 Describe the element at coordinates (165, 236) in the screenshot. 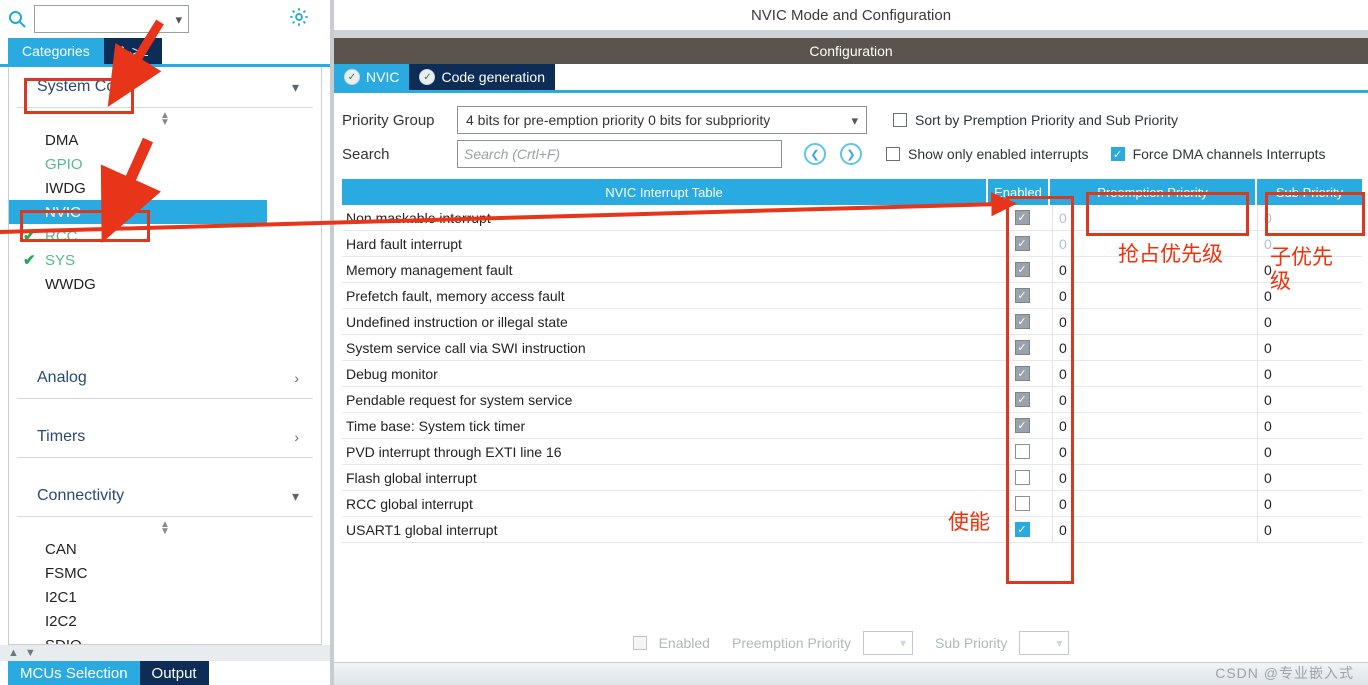

I see `sidebar-item-rcc: ✔ RCC` at that location.